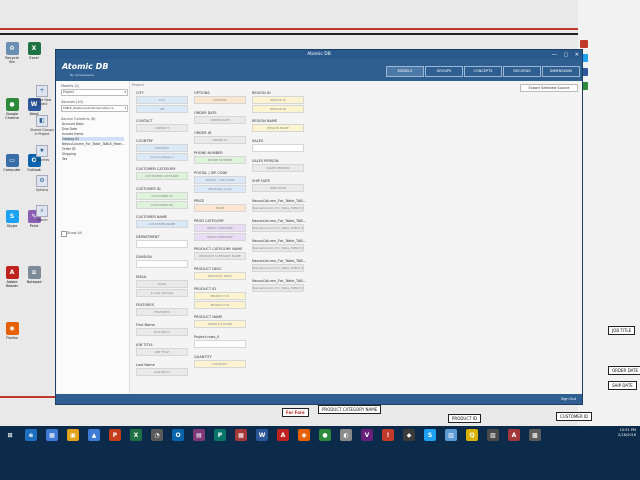  I want to click on taskbar-clock: 10:51 PM 2/16/2016, so click(627, 433).